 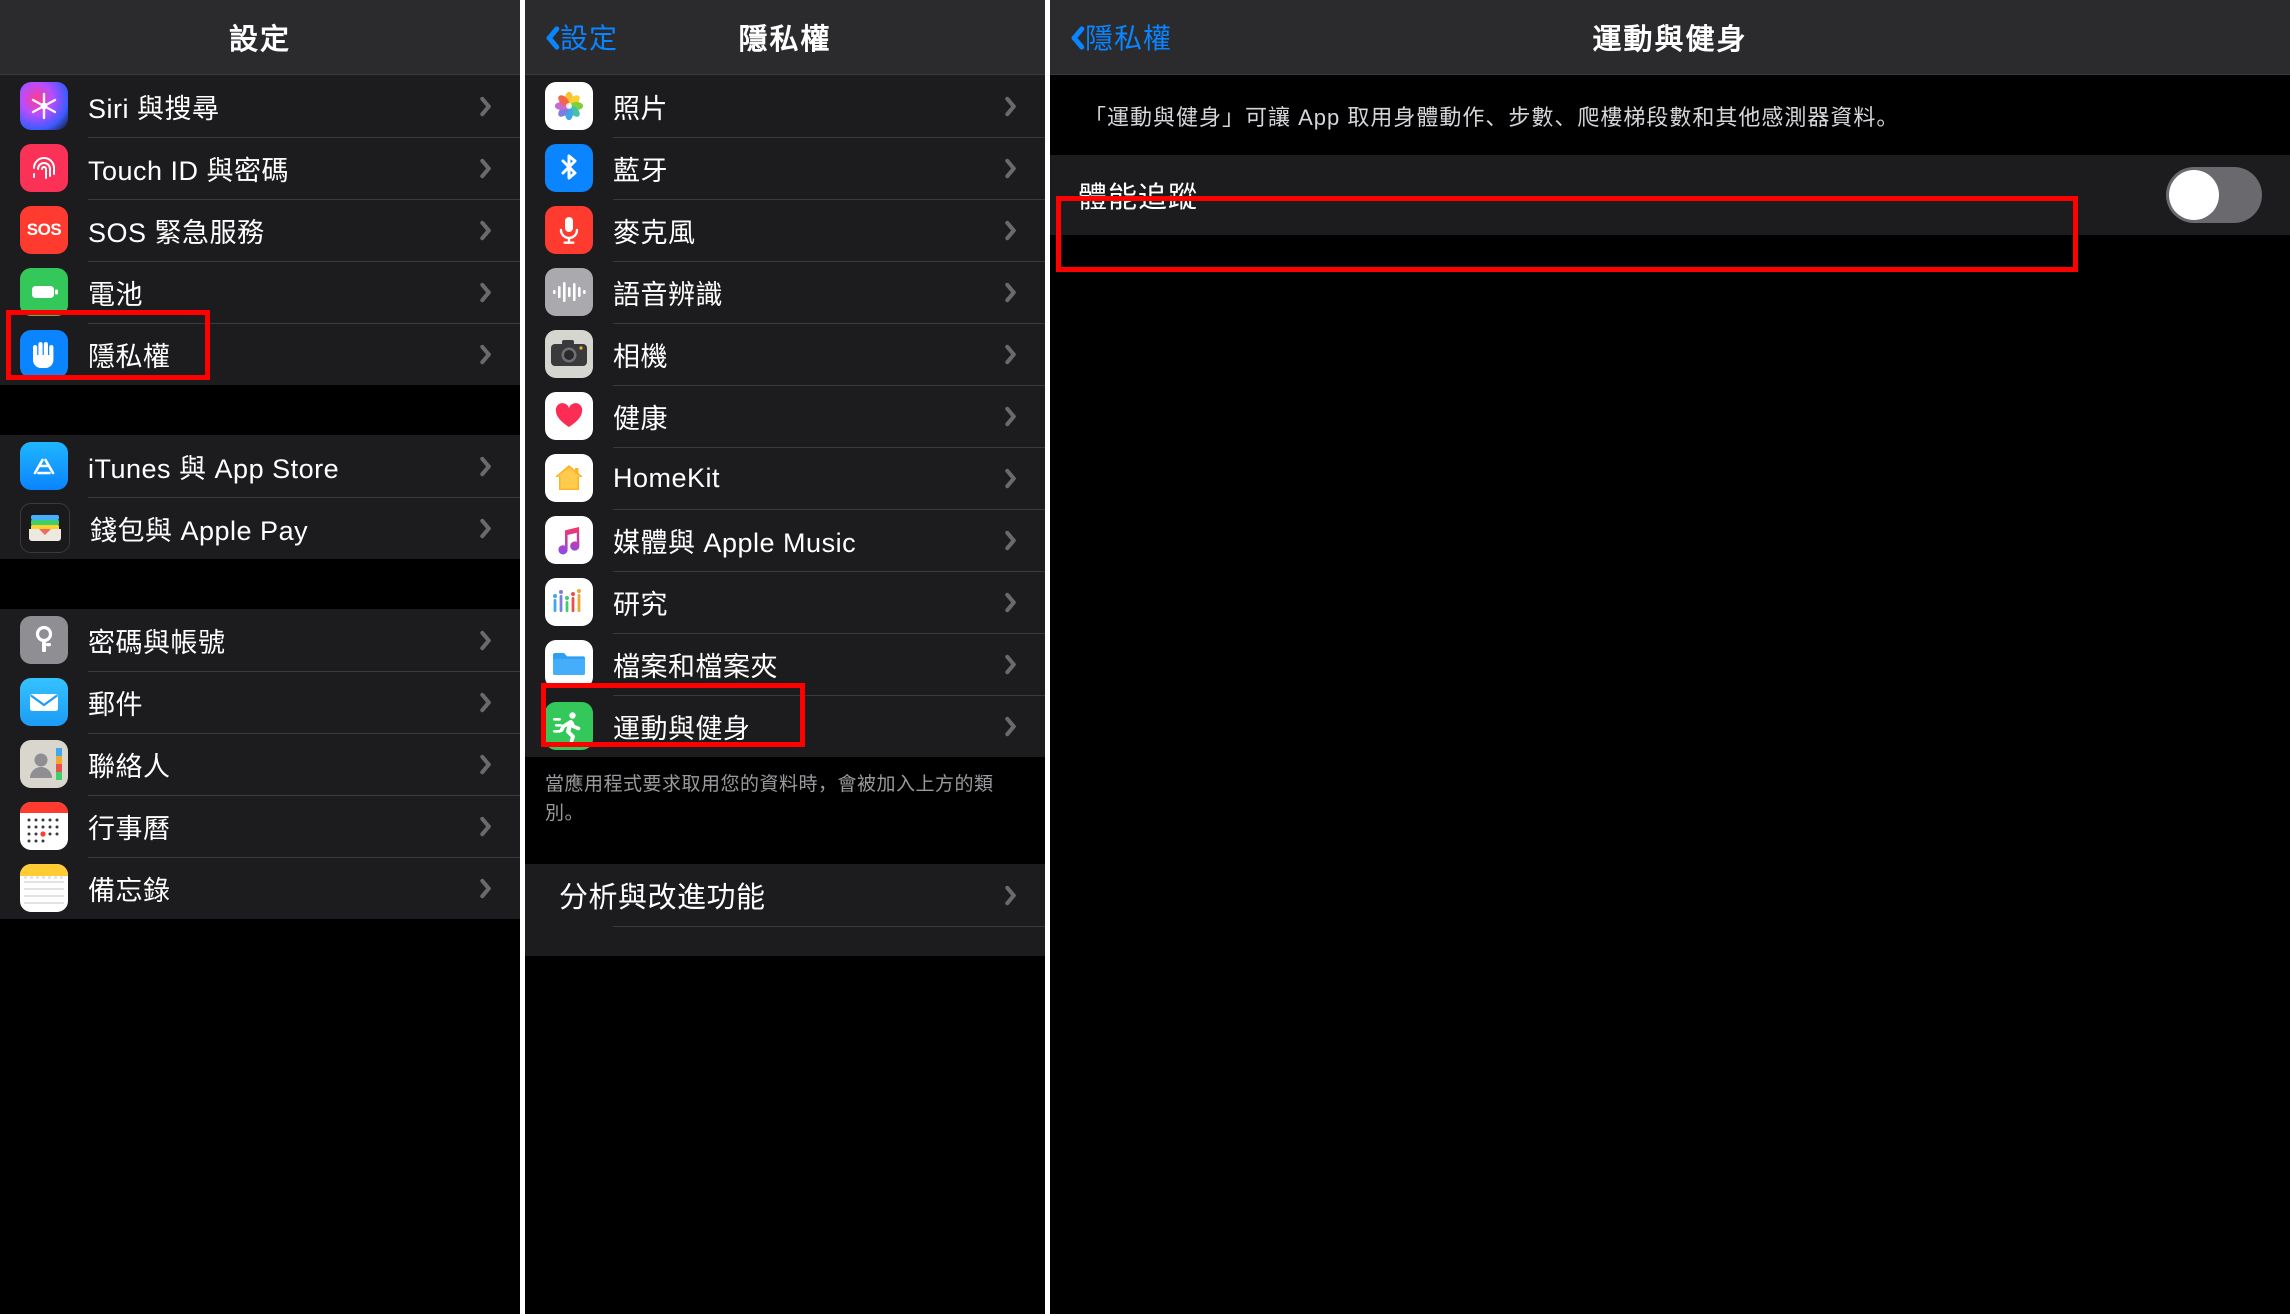 I want to click on motion-fitness-description: 「運動與健身」可讓 App 取用身體動作、步數、爬樓梯段數和其他感測器資料。, so click(x=1670, y=115).